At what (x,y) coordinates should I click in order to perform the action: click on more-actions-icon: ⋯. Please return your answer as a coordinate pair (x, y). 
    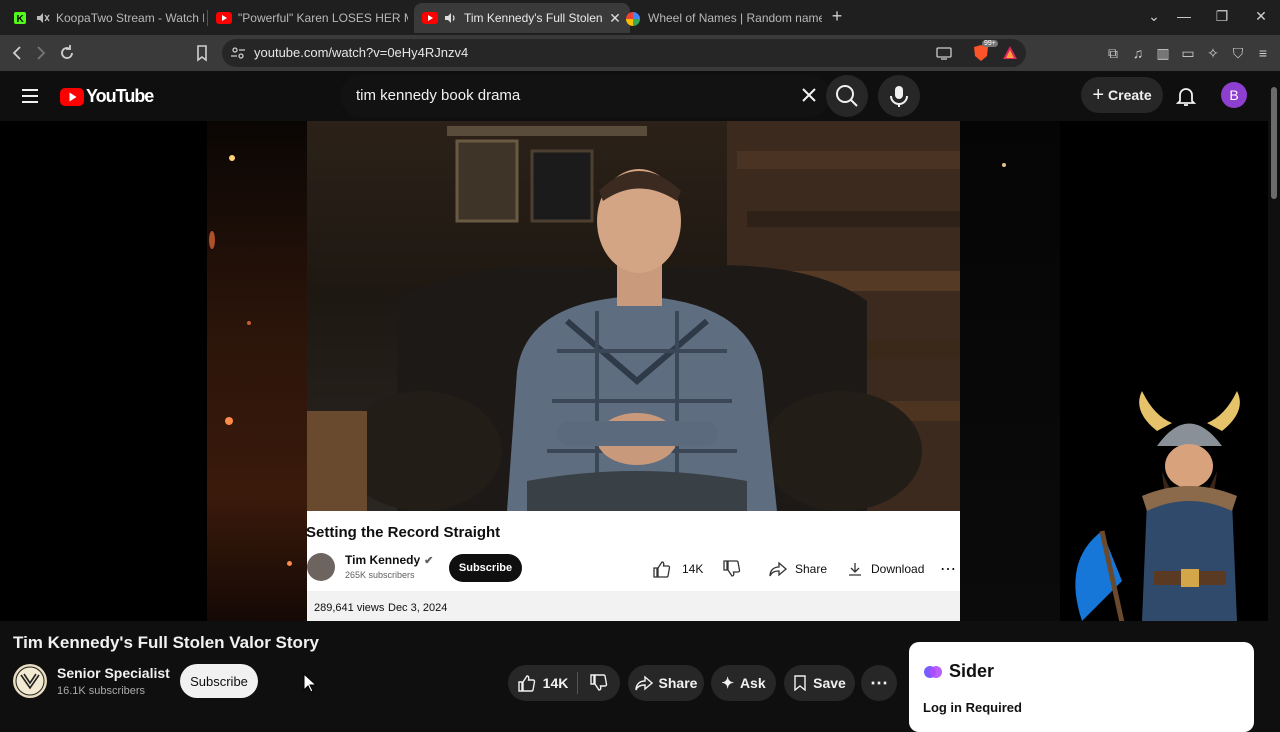
    Looking at the image, I should click on (879, 683).